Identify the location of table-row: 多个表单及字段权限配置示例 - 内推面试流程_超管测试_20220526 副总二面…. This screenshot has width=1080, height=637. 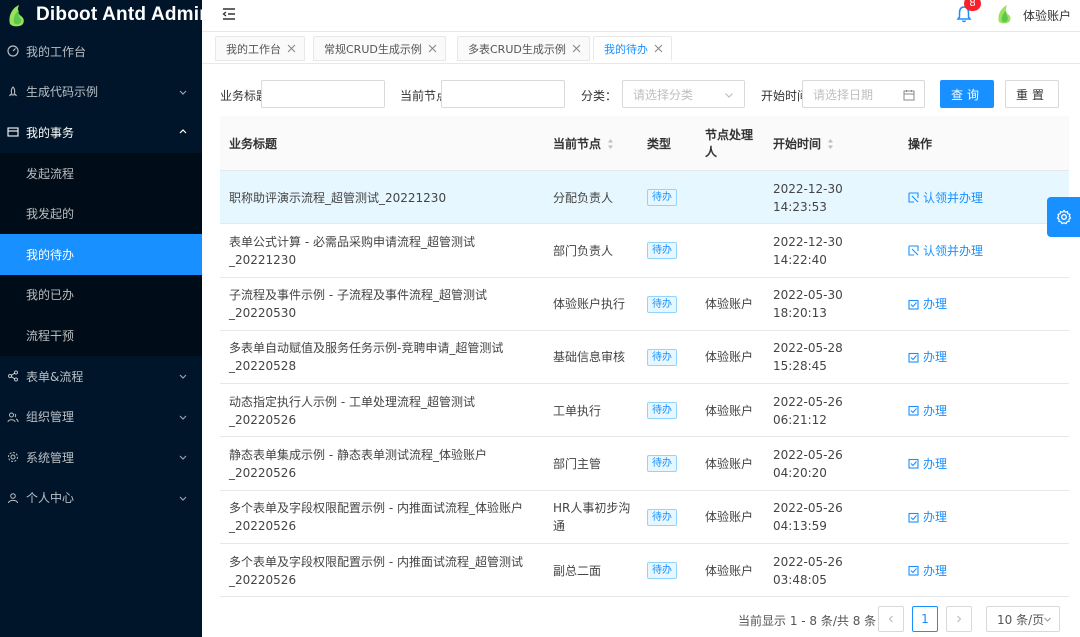
(644, 571).